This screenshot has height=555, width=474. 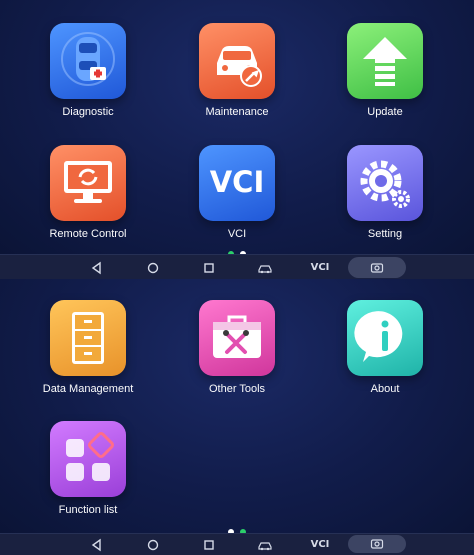 I want to click on apps-grid-icon, so click(x=88, y=459).